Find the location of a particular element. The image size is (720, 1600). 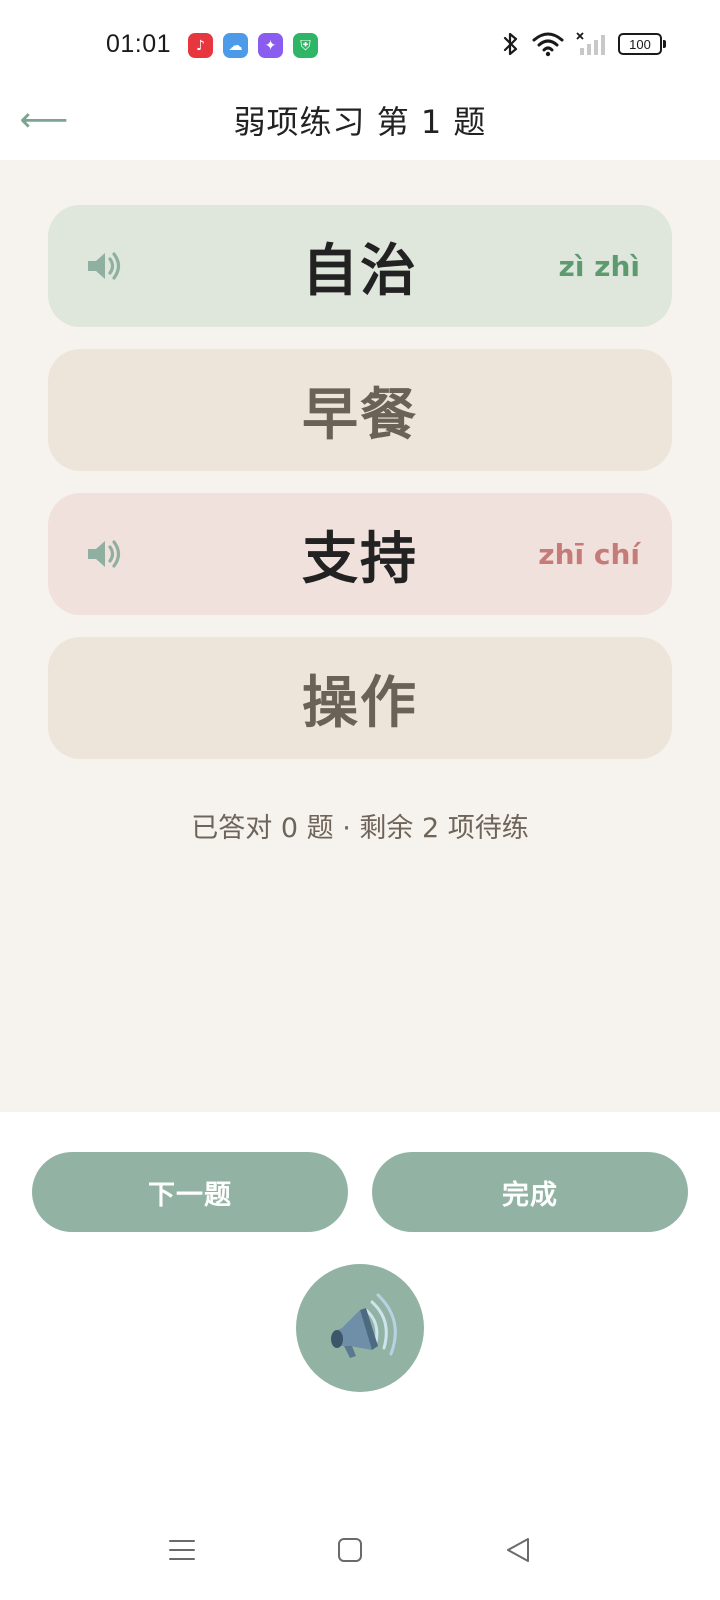

option-pinyin: zì zhì is located at coordinates (599, 266).